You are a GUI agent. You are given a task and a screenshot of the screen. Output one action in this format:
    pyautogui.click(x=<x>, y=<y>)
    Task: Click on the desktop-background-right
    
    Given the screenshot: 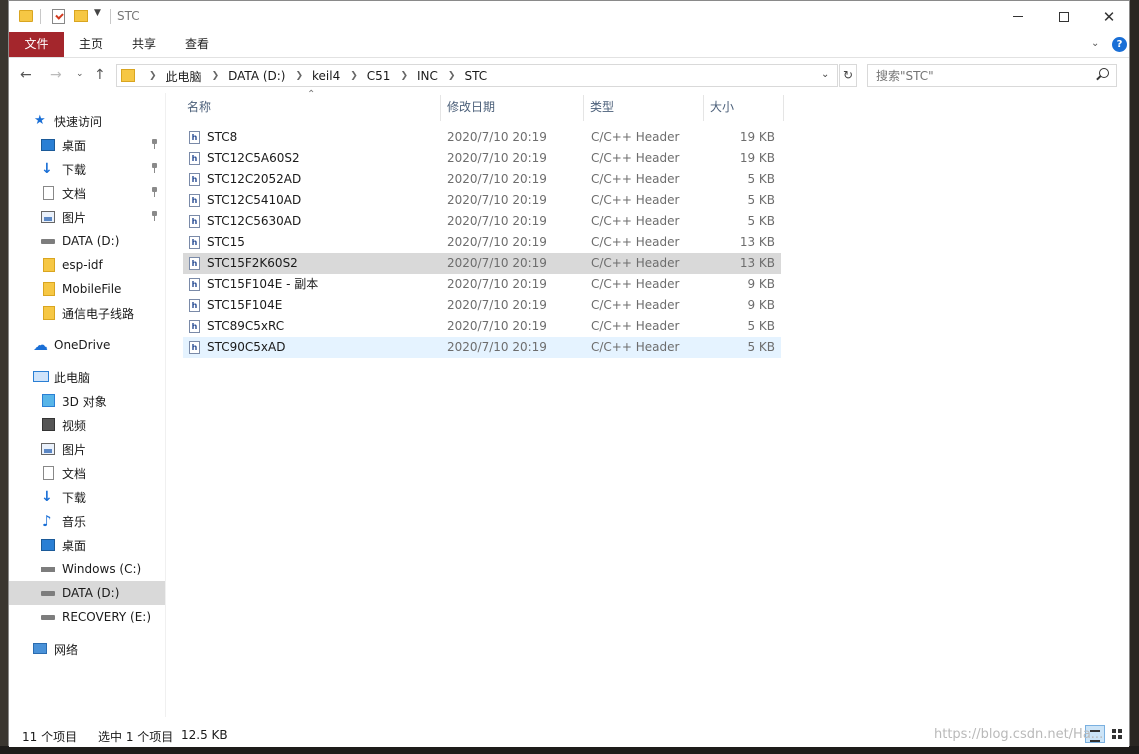 What is the action you would take?
    pyautogui.click(x=1134, y=377)
    